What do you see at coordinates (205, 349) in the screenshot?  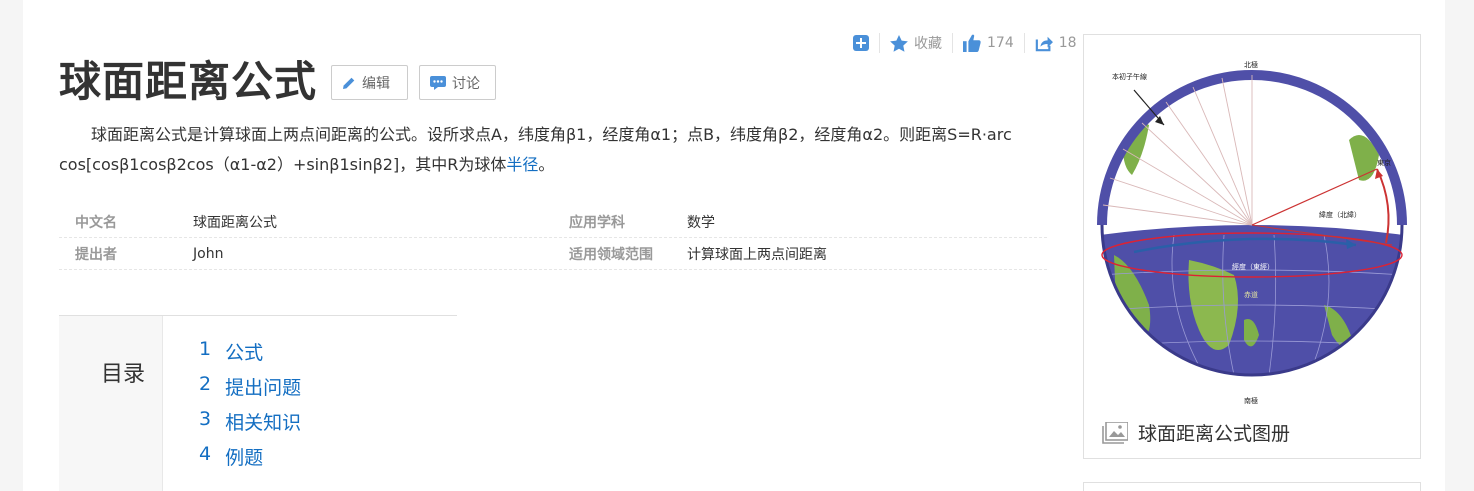 I see `toc-number: 1` at bounding box center [205, 349].